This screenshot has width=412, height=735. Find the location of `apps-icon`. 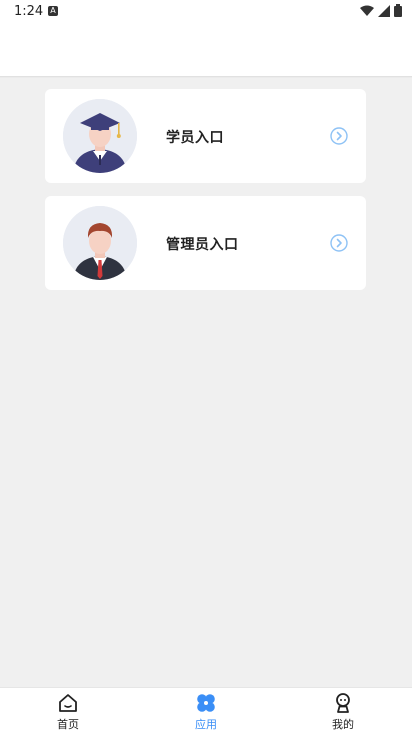

apps-icon is located at coordinates (206, 703).